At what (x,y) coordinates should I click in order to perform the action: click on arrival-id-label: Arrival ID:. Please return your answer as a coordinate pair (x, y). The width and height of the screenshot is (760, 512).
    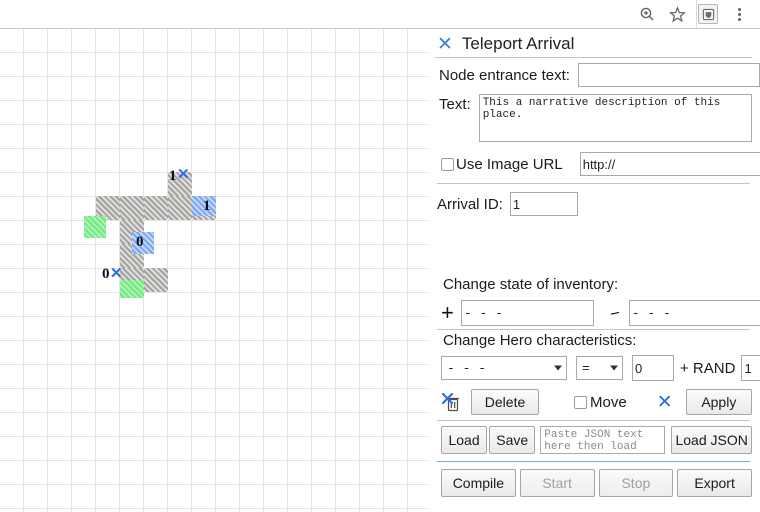
    Looking at the image, I should click on (470, 204).